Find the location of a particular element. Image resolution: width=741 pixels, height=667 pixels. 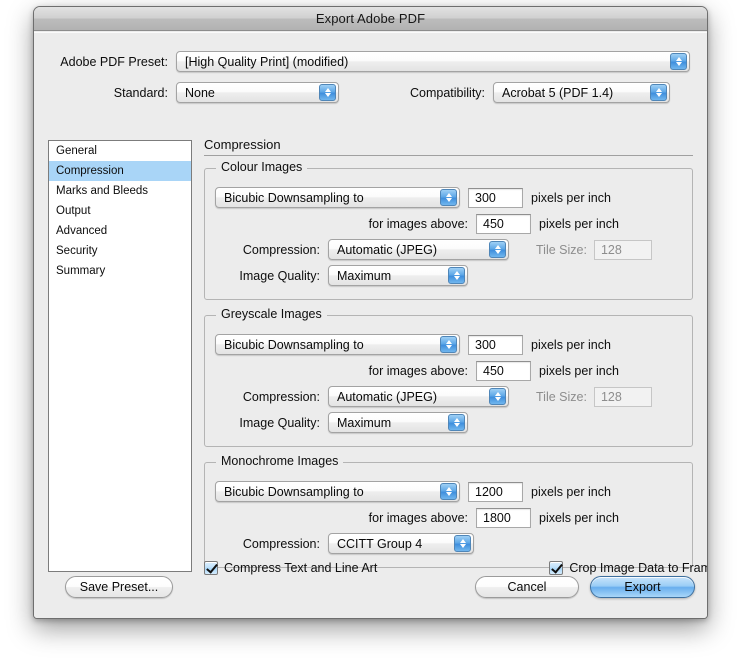

sidebar-item-label: Marks and Bleeds is located at coordinates (102, 191).